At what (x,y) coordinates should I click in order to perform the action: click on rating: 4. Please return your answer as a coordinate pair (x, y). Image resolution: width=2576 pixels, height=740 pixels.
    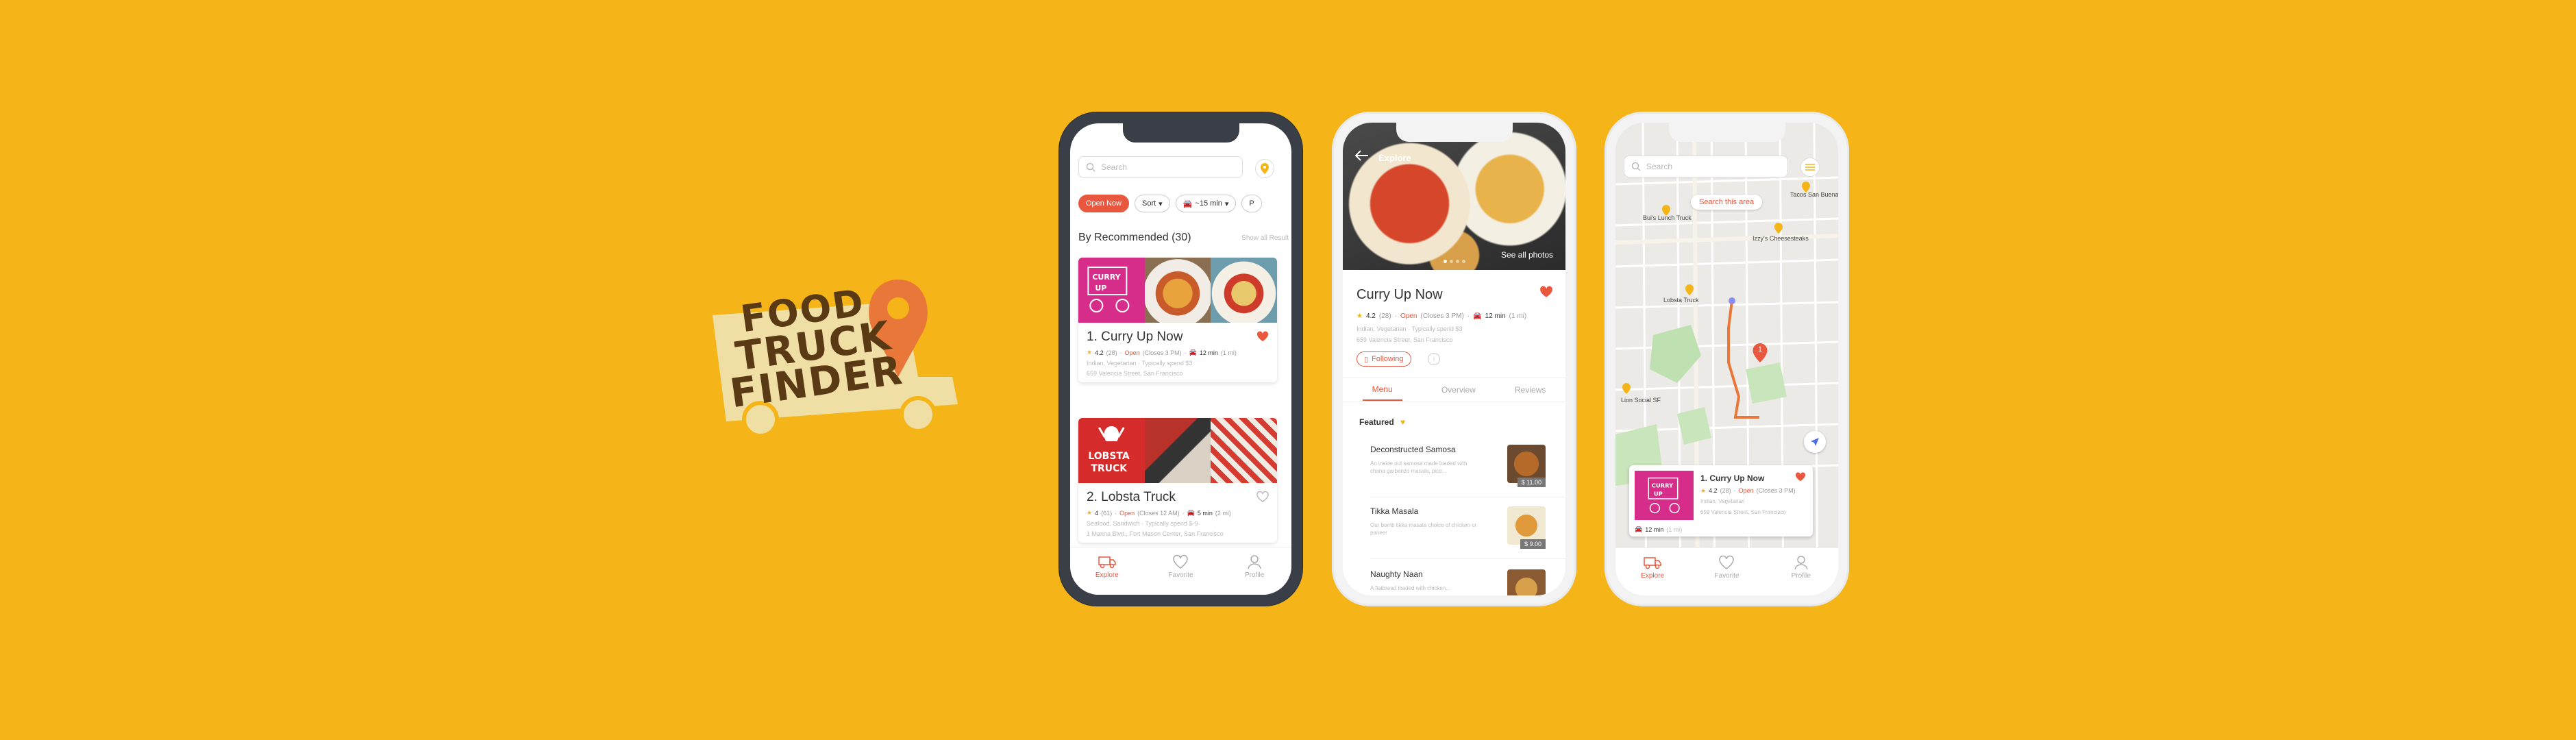
    Looking at the image, I should click on (1097, 513).